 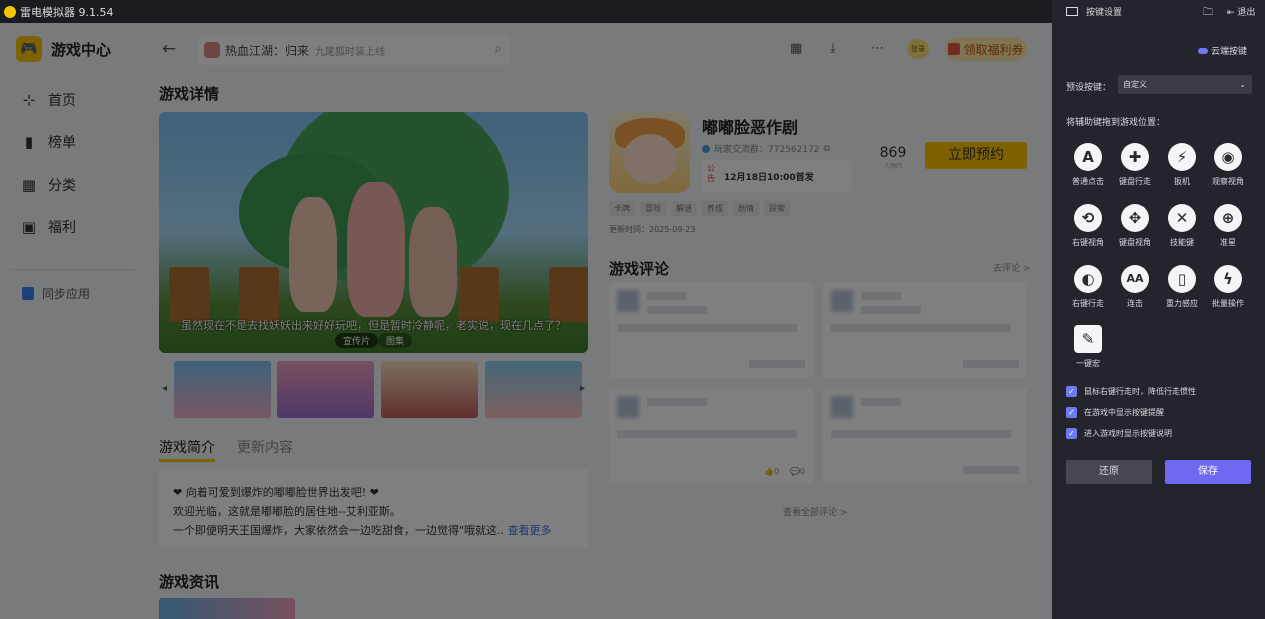 I want to click on exit-label: 退出, so click(x=1246, y=13).